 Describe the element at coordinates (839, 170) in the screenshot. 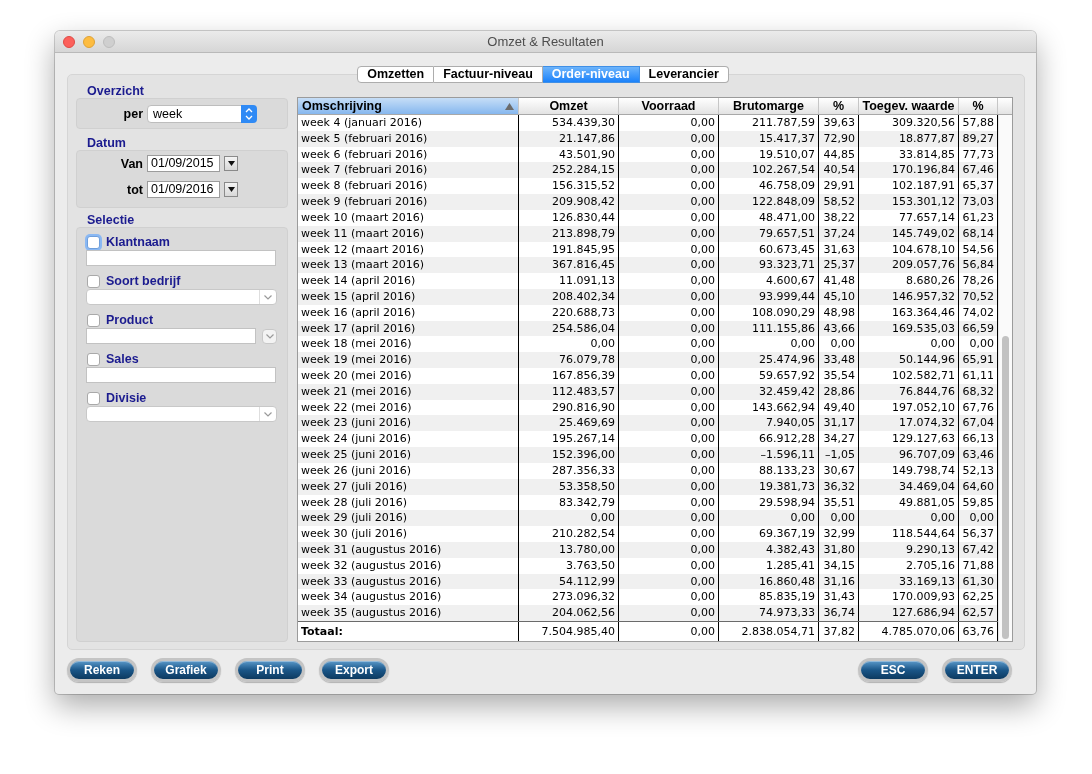

I see `table-cell: 40,54` at that location.